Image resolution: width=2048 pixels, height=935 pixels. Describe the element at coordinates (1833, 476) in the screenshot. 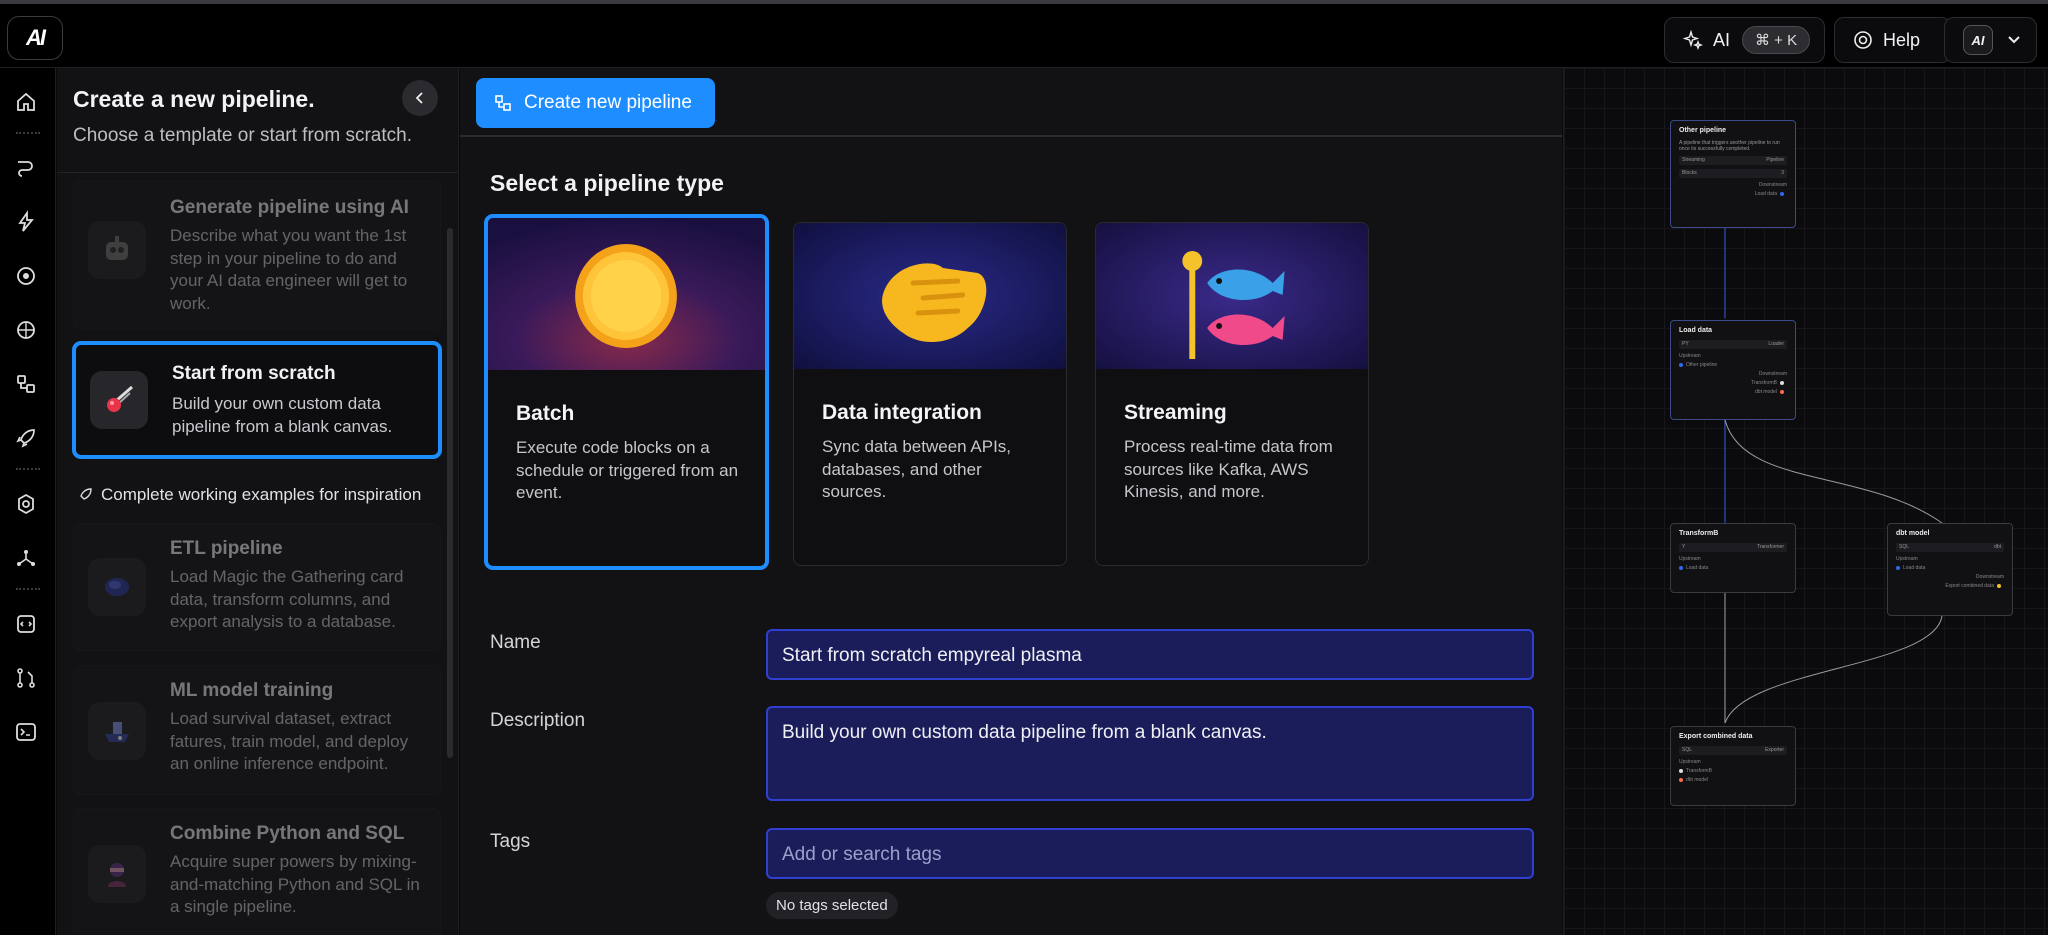

I see `dependency-lines` at that location.